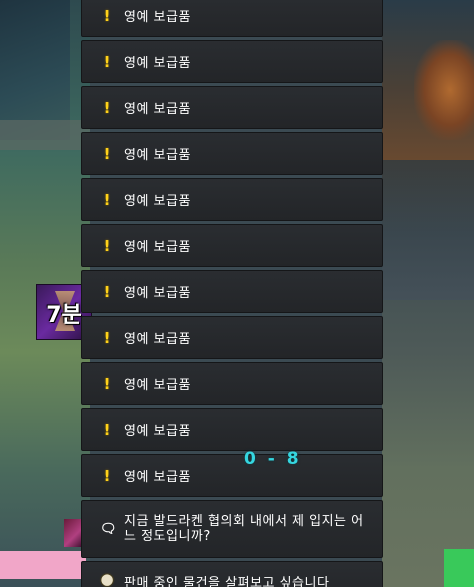  I want to click on green-status-bar, so click(459, 568).